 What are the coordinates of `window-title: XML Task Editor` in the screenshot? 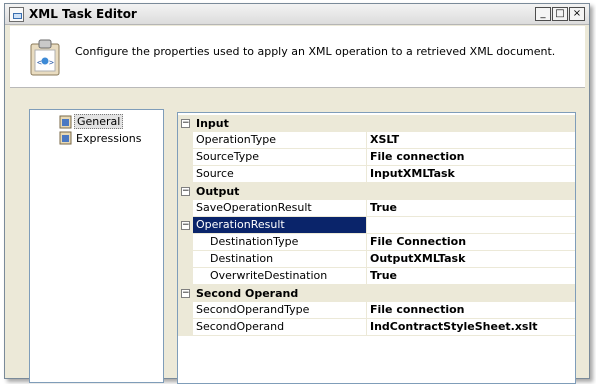 It's located at (83, 14).